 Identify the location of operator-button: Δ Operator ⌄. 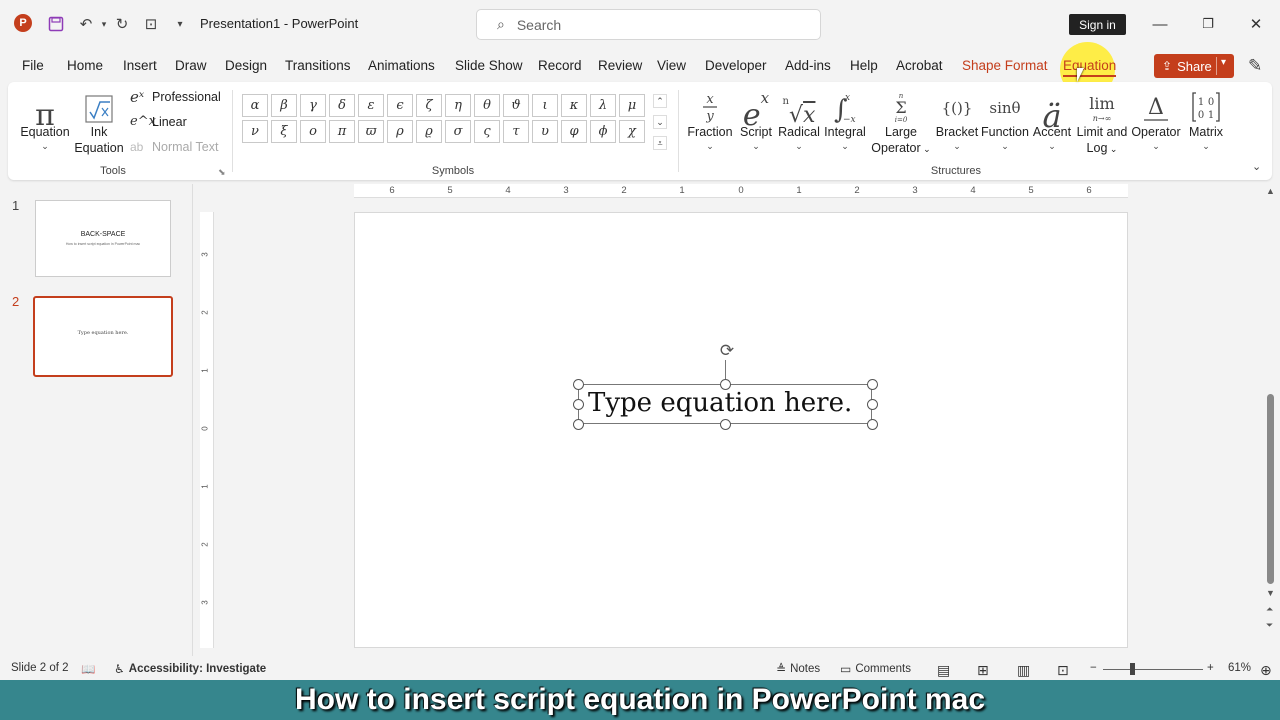
(1156, 120).